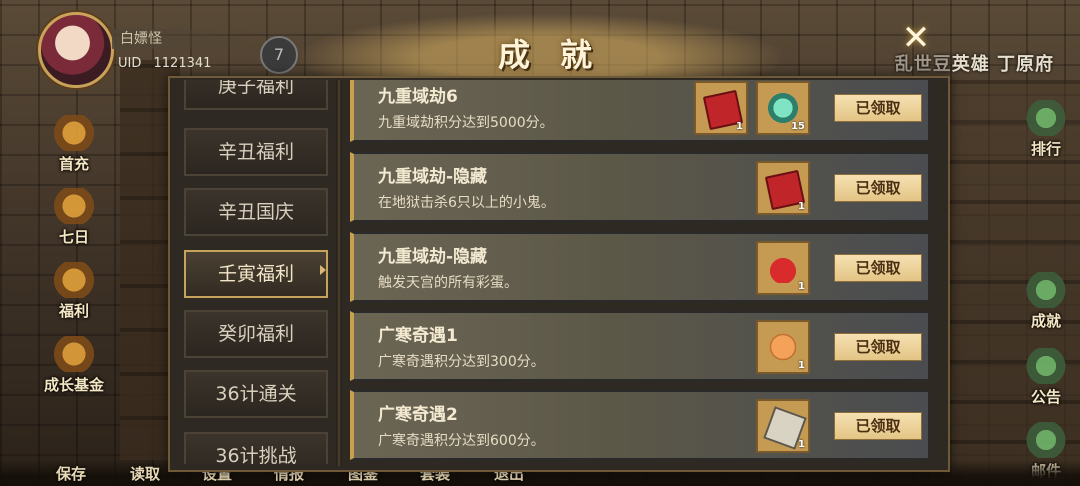 The image size is (1080, 486). What do you see at coordinates (640, 267) in the screenshot?
I see `achievement-row: 九重域劫-隐藏 触发天宫的所有彩蛋。 1 已领取` at bounding box center [640, 267].